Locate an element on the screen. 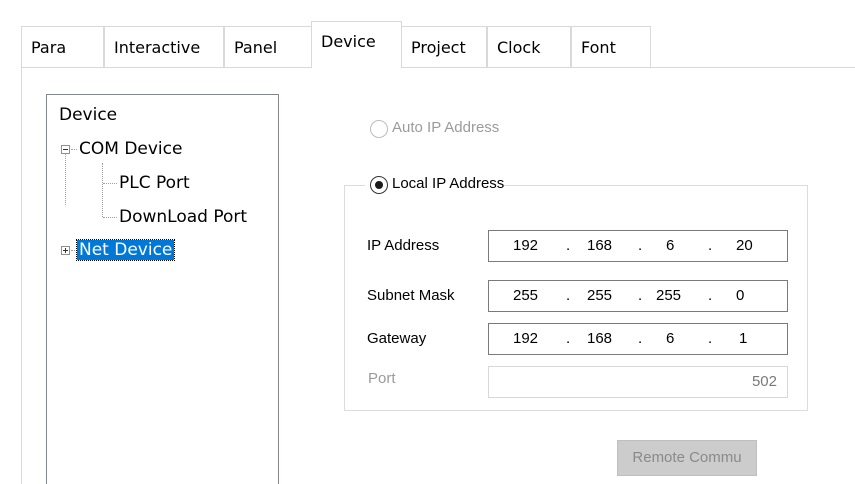  tab-device: Device is located at coordinates (356, 44).